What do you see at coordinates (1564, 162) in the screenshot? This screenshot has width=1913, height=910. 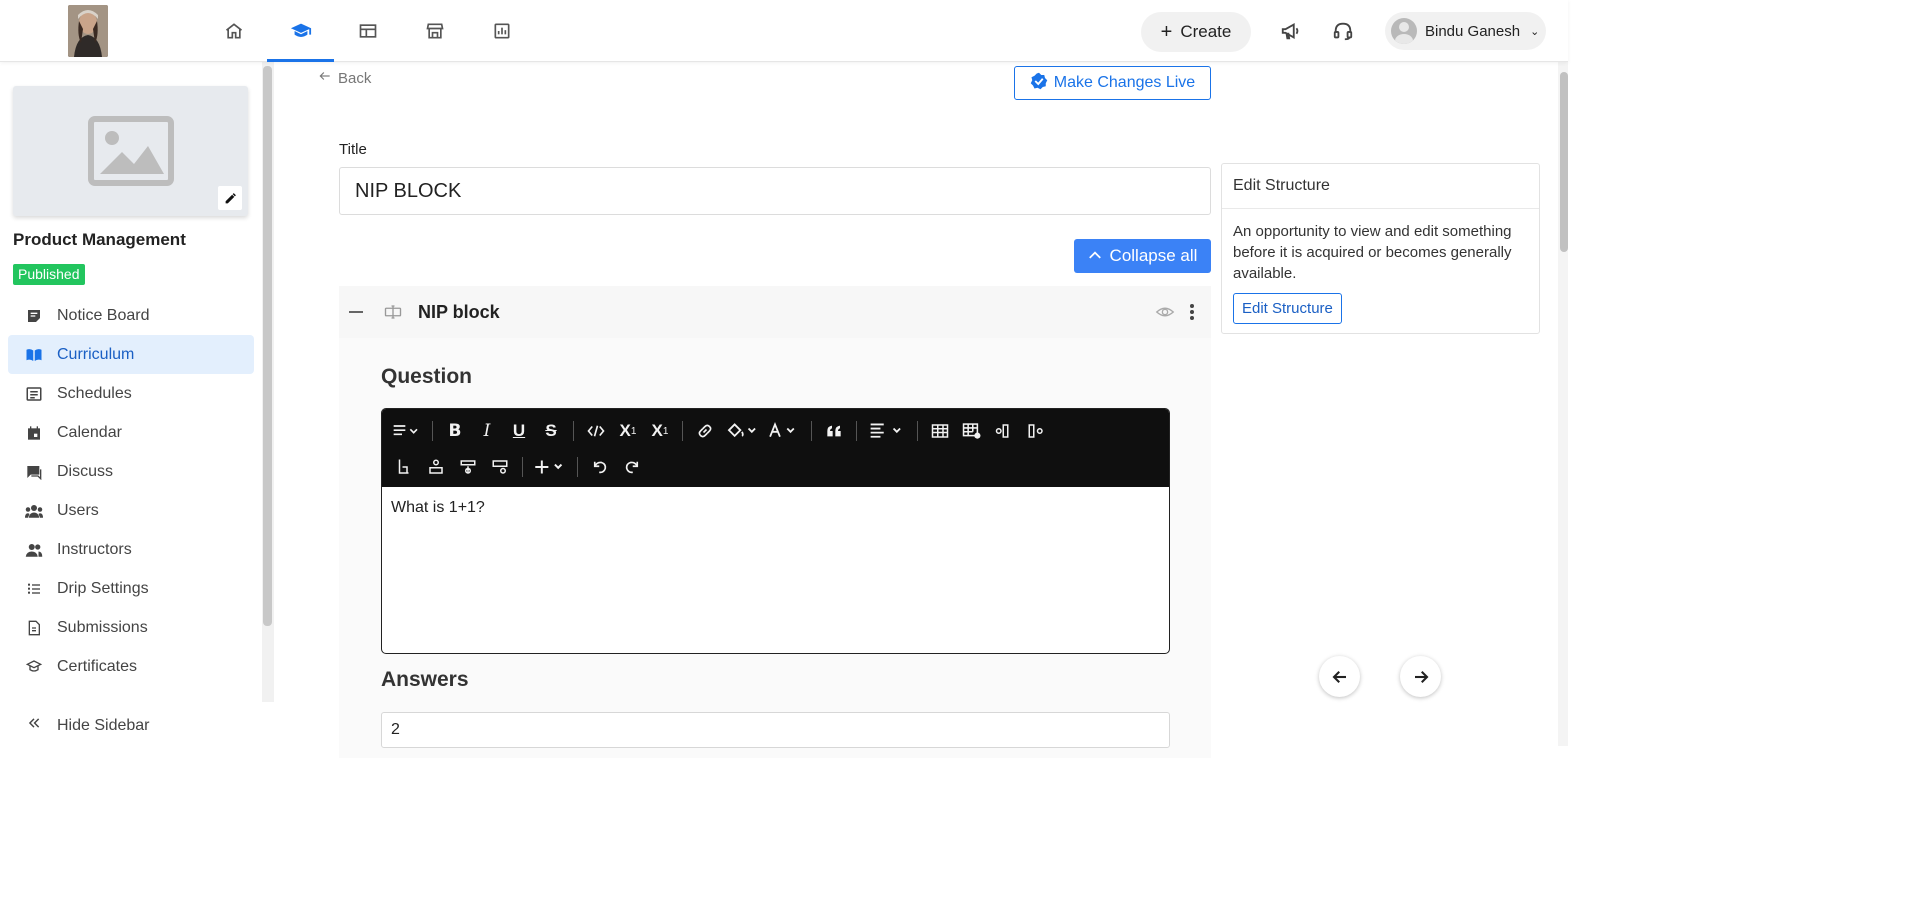 I see `main-scrollbar` at bounding box center [1564, 162].